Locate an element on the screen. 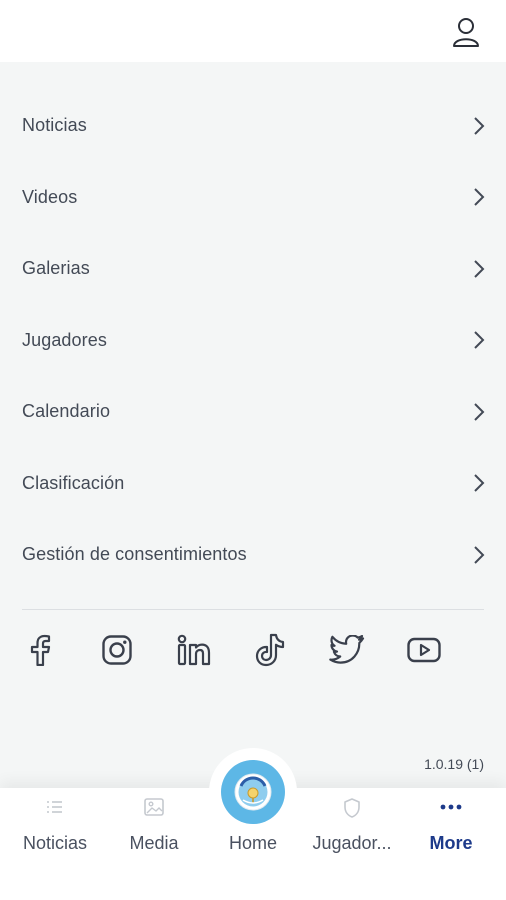 This screenshot has height=900, width=506. menu-item-noticias: Noticias is located at coordinates (253, 126).